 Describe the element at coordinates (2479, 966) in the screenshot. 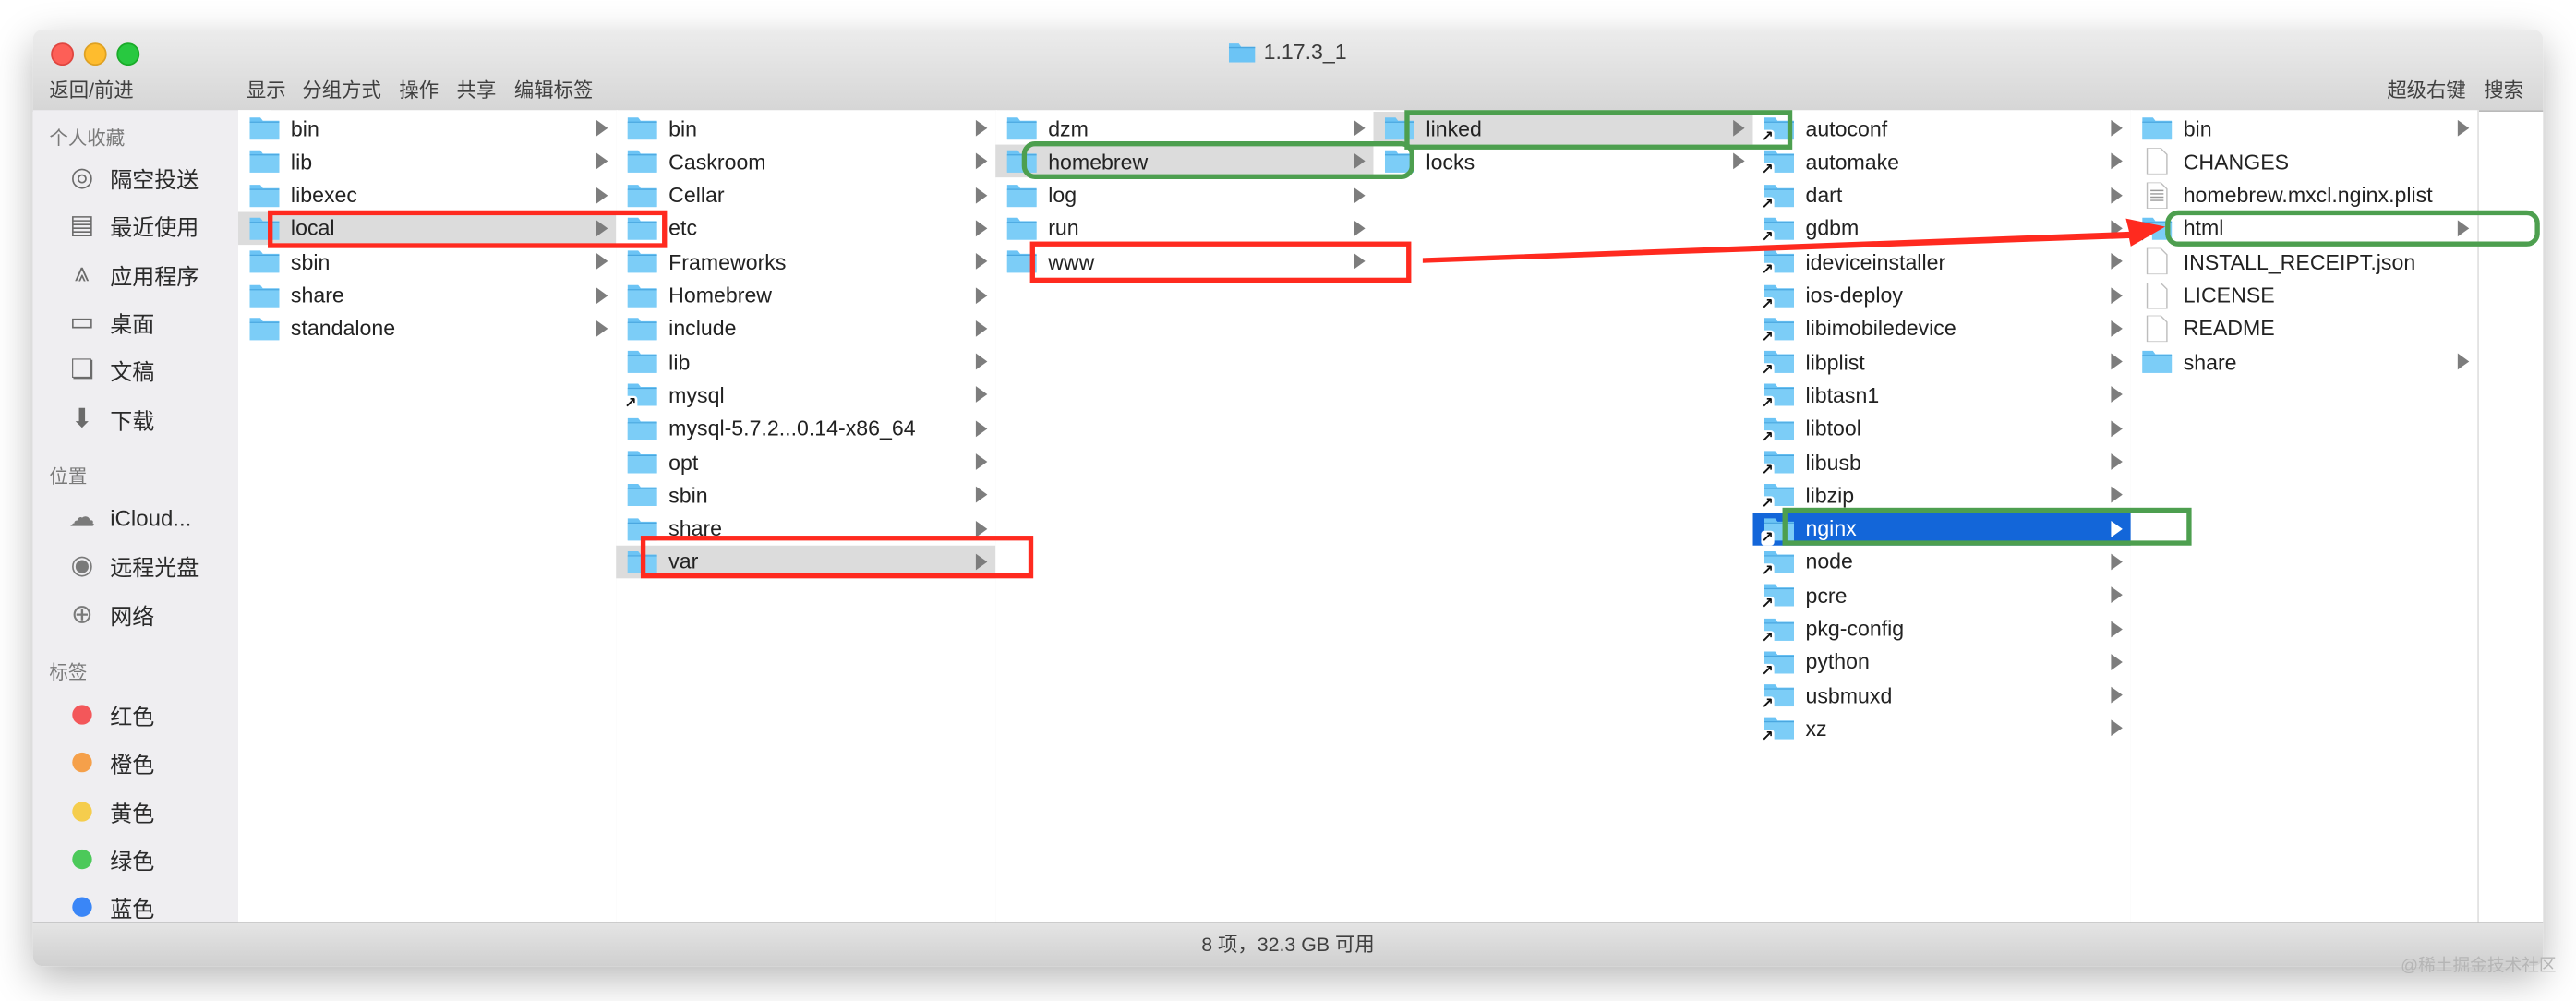

I see `watermark: @稀土掘金技术社区` at that location.